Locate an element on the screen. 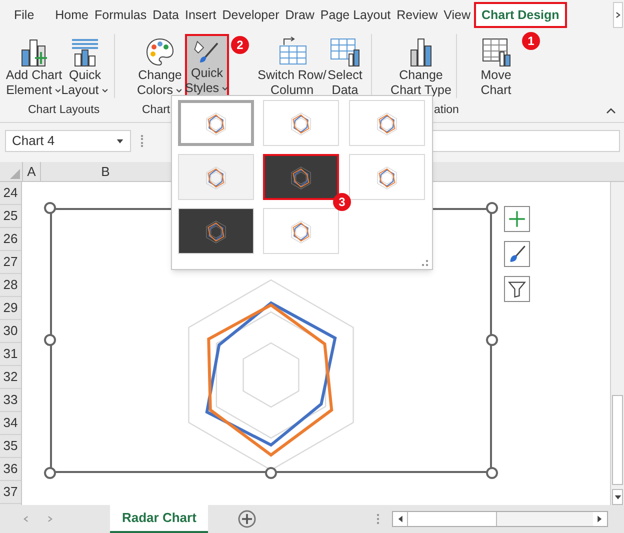  row-header: 29 is located at coordinates (10, 308).